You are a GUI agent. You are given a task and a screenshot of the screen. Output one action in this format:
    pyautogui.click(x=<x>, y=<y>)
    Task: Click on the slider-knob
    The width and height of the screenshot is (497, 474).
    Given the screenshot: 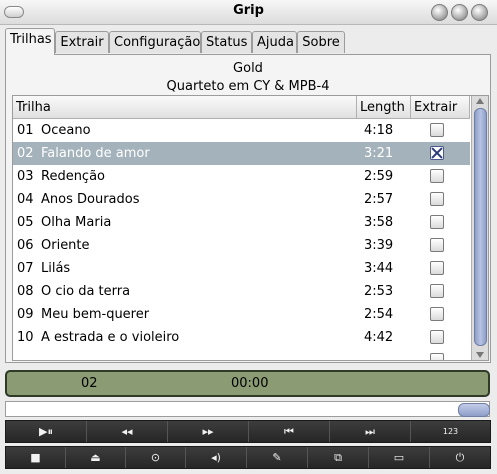 What is the action you would take?
    pyautogui.click(x=474, y=410)
    